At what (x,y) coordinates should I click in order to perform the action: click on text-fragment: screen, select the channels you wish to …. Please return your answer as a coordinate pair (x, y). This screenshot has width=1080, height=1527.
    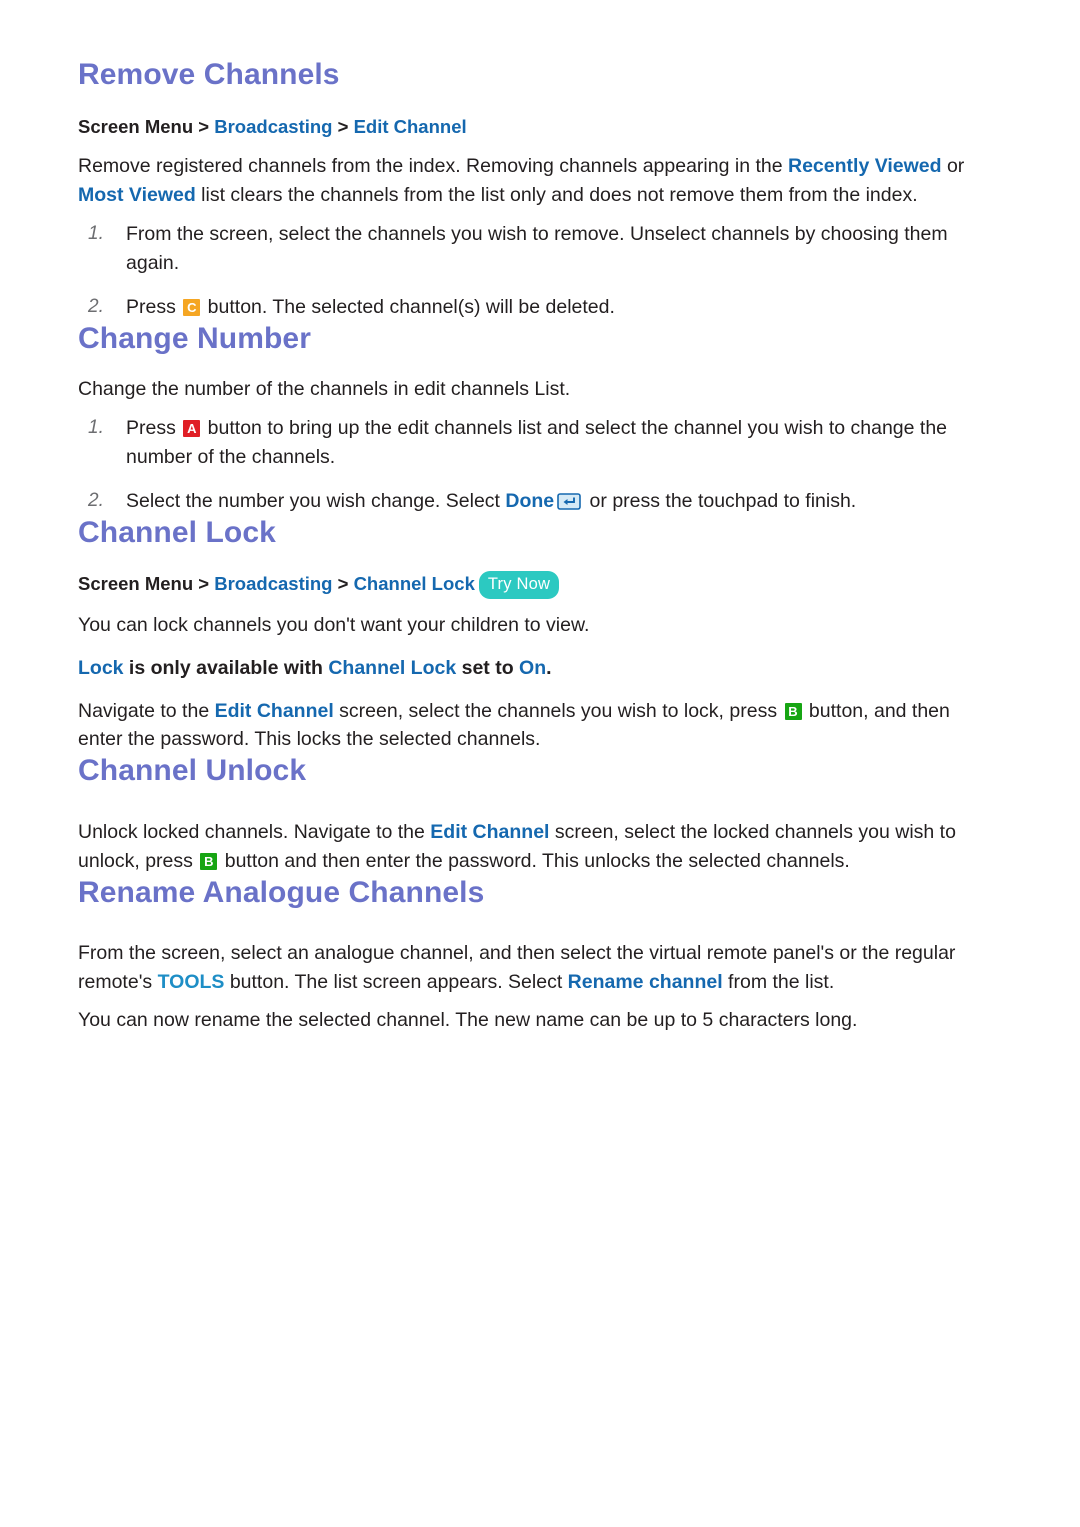
    Looking at the image, I should click on (558, 710).